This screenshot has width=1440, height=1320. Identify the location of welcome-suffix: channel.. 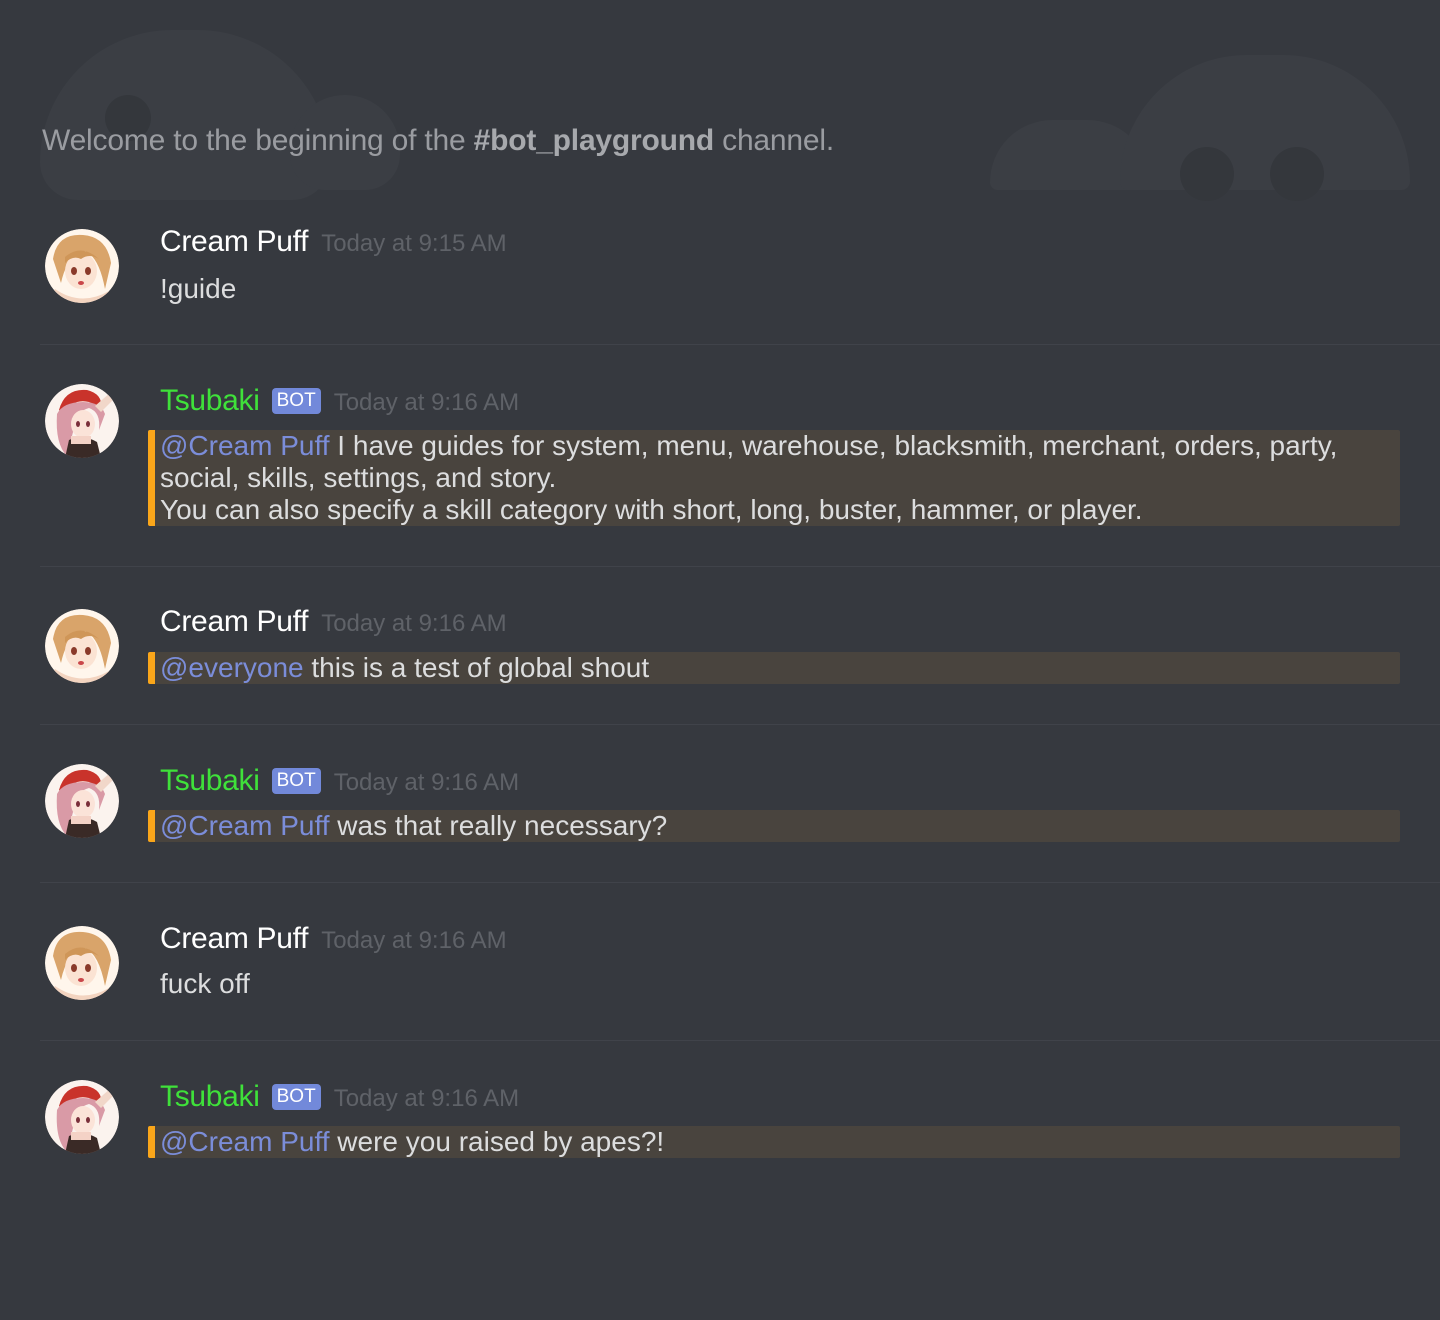
(774, 140).